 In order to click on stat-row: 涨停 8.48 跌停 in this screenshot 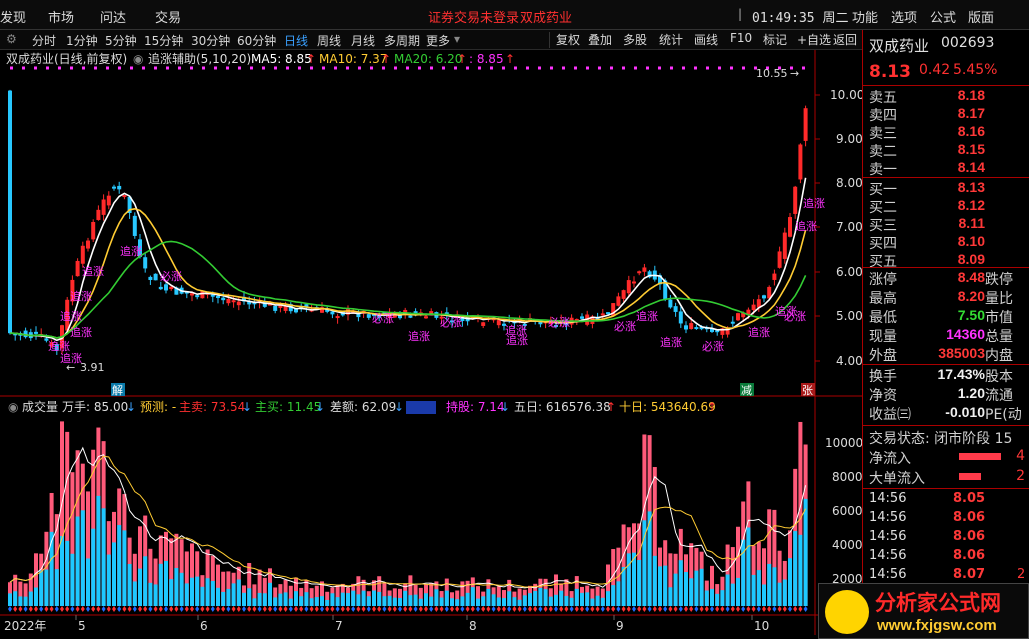, I will do `click(947, 278)`.